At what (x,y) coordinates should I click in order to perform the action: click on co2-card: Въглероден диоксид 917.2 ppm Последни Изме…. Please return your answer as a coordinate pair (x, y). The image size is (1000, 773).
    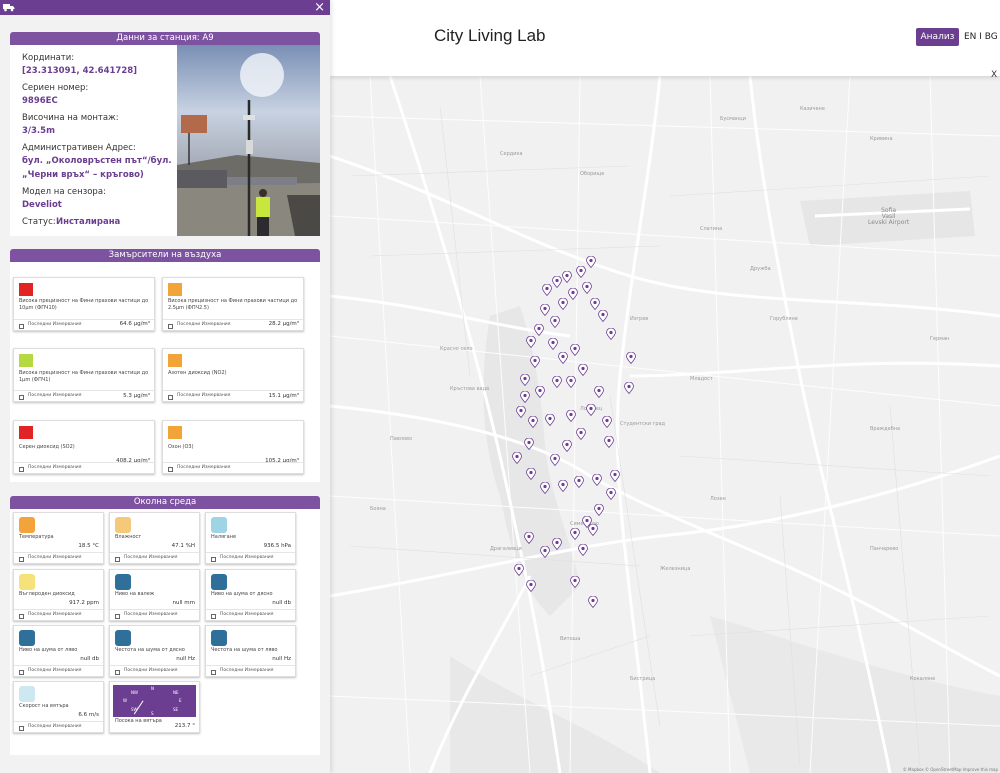
    Looking at the image, I should click on (58, 595).